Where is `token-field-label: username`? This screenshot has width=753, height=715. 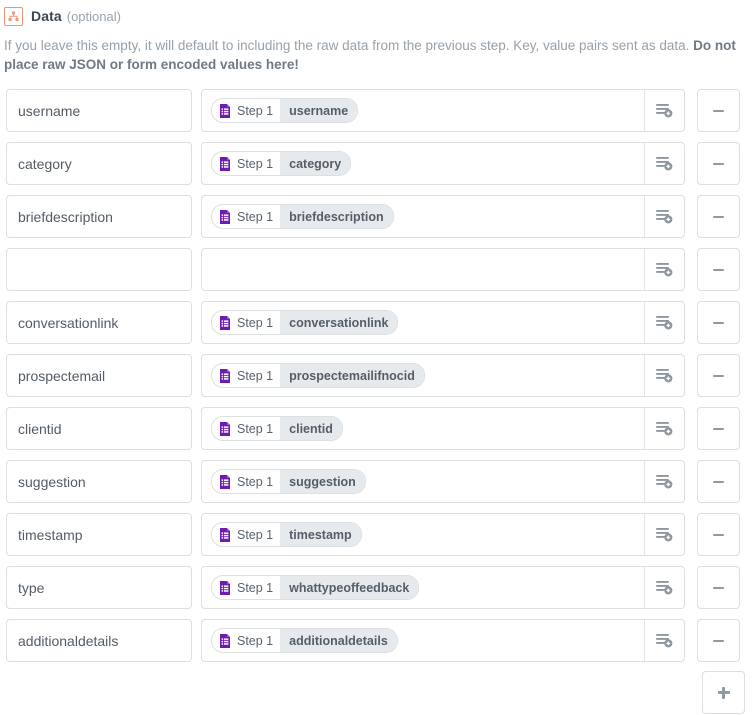
token-field-label: username is located at coordinates (319, 110).